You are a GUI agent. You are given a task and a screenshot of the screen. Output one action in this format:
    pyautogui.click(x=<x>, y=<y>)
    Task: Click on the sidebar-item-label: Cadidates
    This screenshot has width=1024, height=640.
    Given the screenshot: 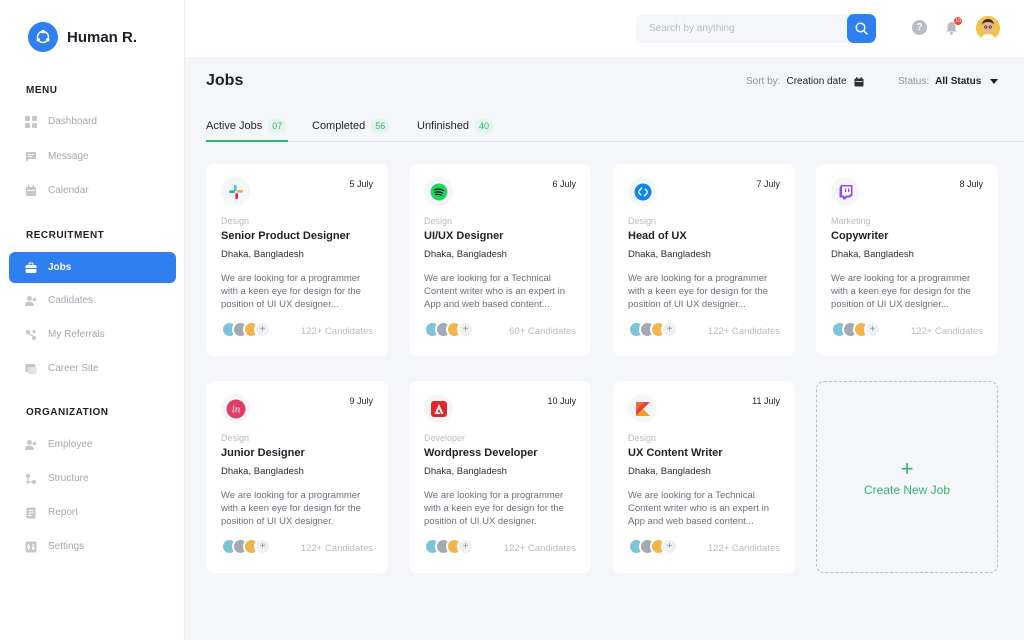 What is the action you would take?
    pyautogui.click(x=71, y=300)
    